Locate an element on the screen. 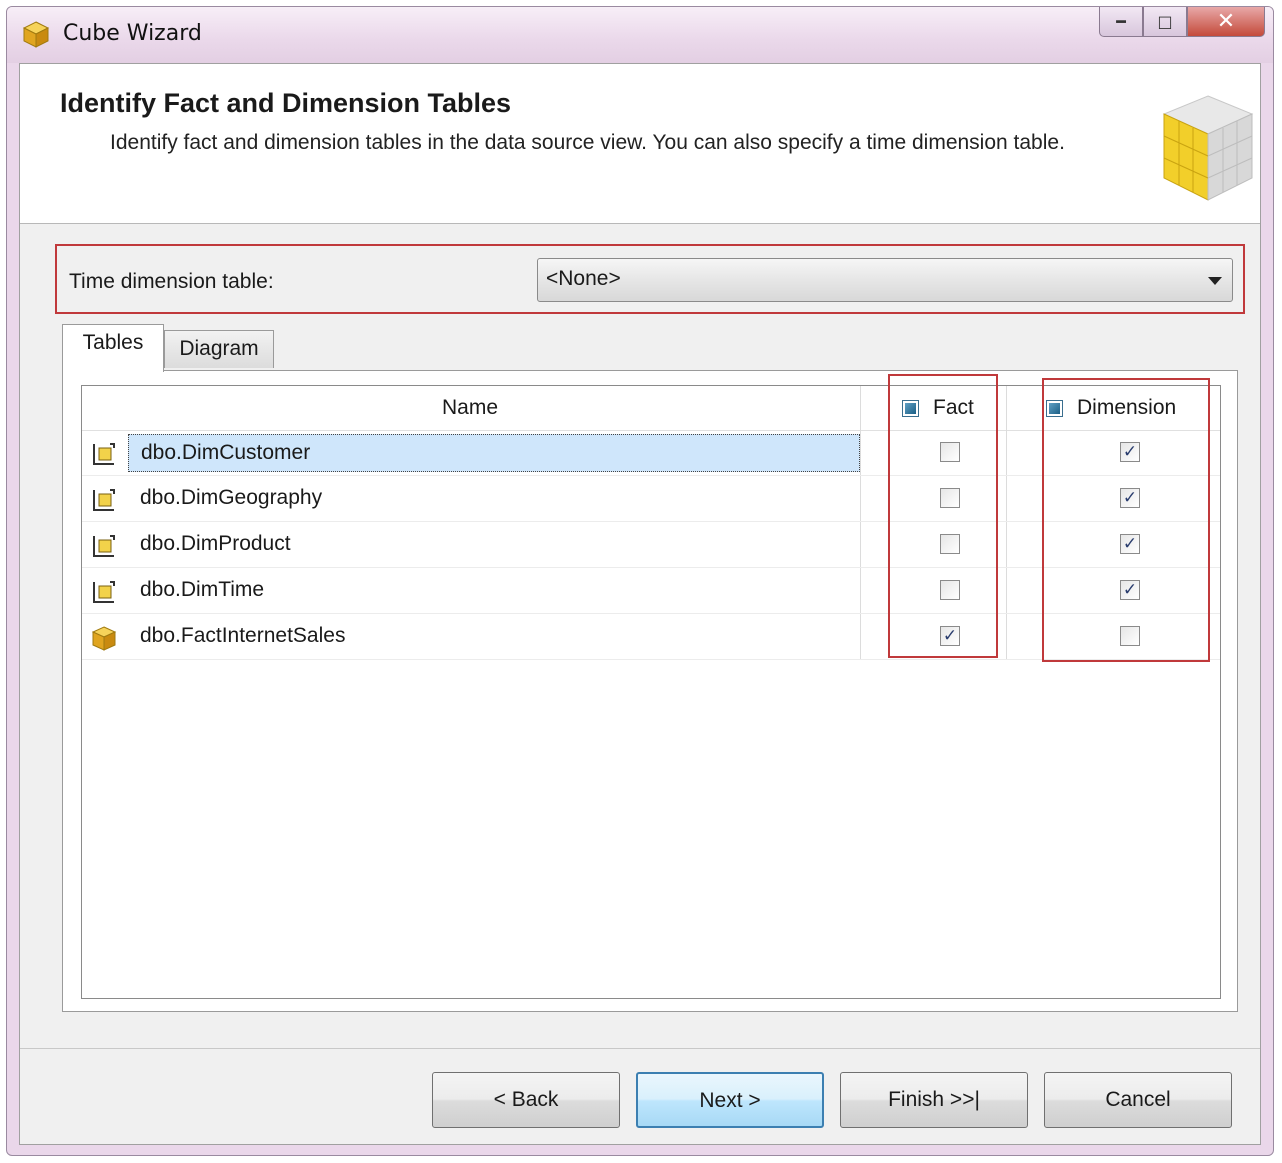  minimize-button: ━ is located at coordinates (1121, 22).